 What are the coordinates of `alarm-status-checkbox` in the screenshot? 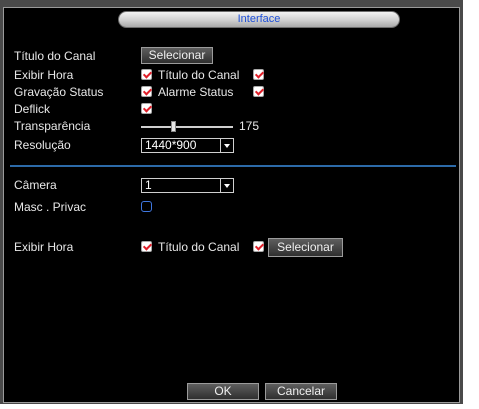 It's located at (258, 91).